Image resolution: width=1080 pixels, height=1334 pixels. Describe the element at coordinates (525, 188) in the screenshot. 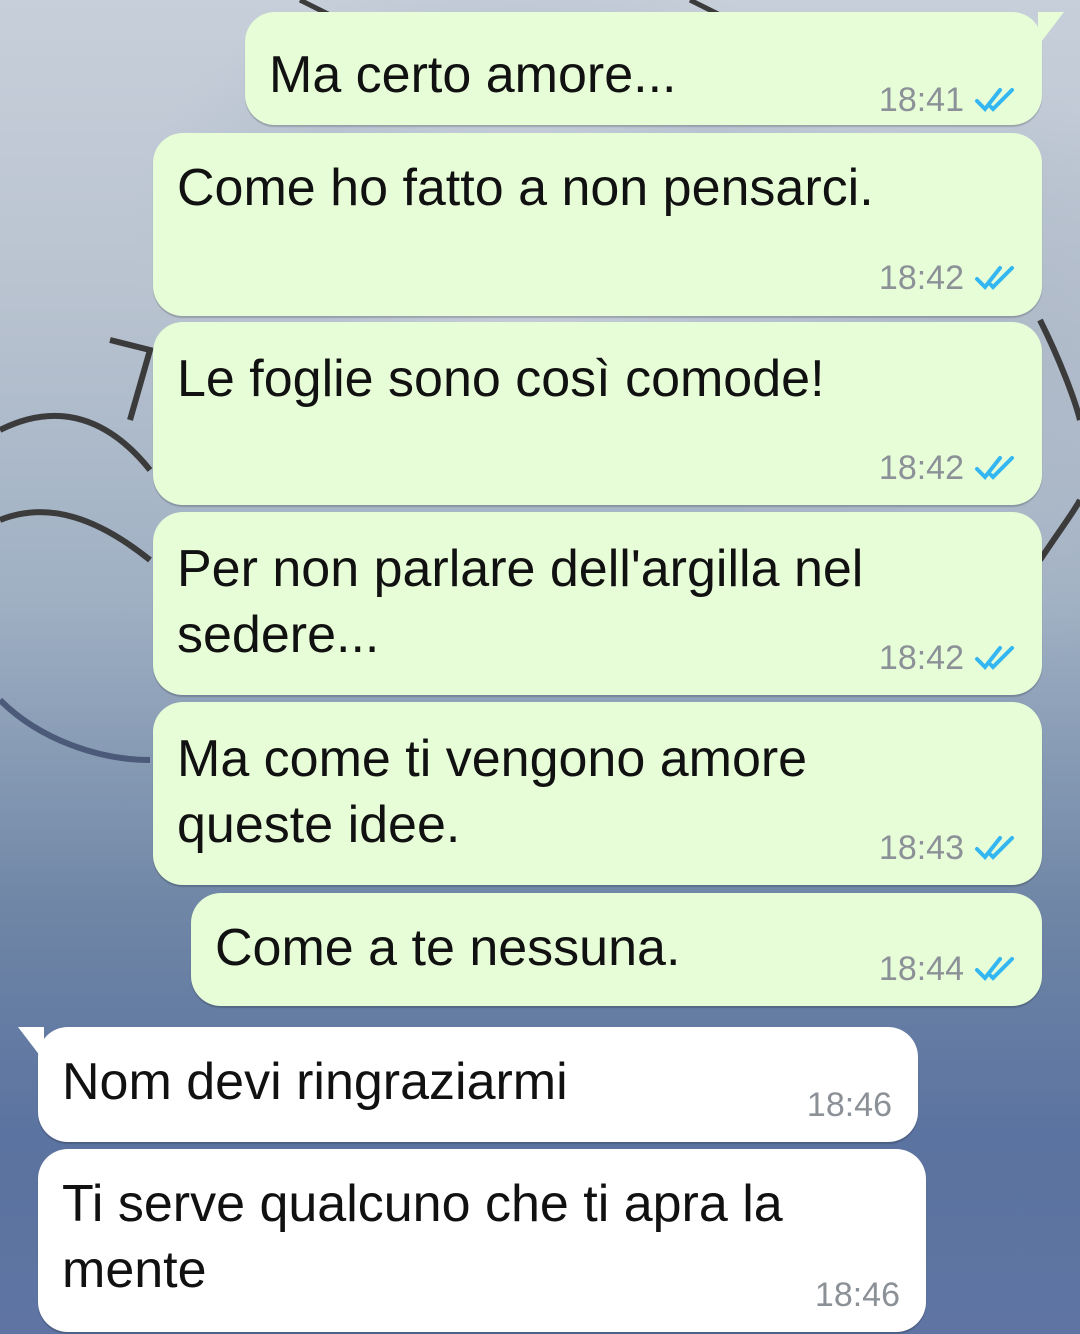

I see `message-text: Come ho fatto a non pensarci.` at that location.